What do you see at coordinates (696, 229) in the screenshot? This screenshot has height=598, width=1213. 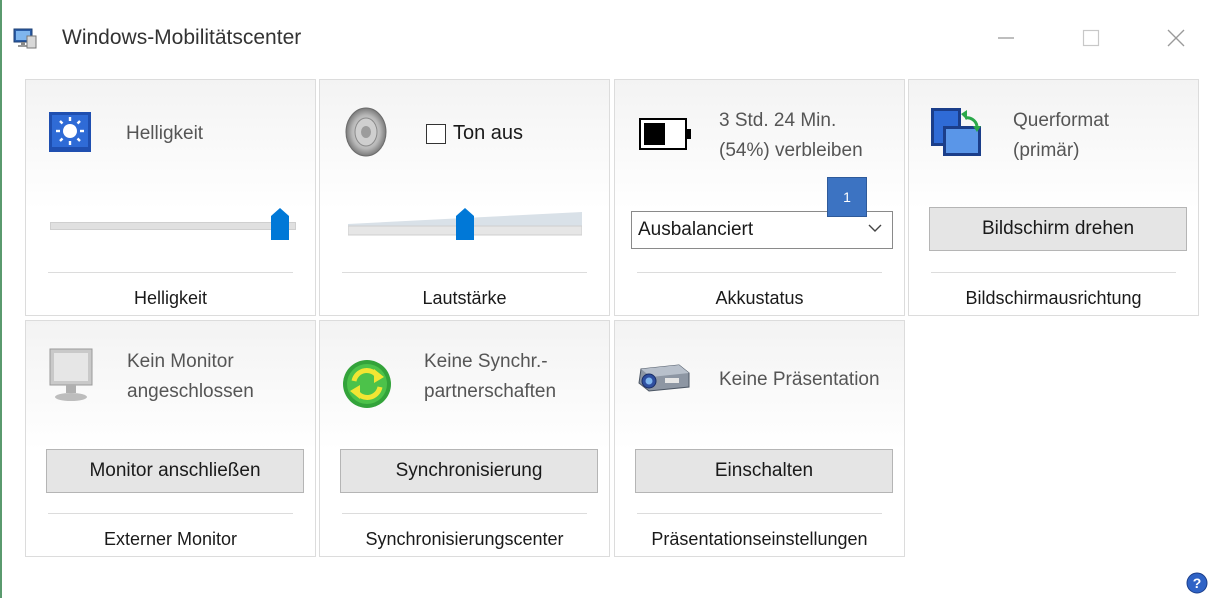 I see `power-plan-value: Ausbalanciert` at bounding box center [696, 229].